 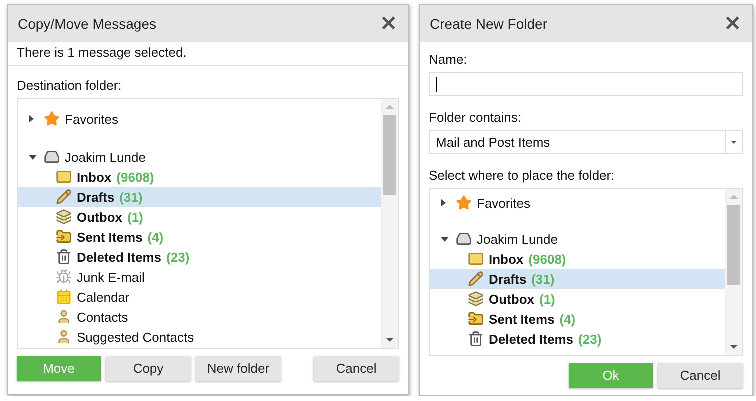 What do you see at coordinates (111, 277) in the screenshot?
I see `folder-name: Junk E-mail` at bounding box center [111, 277].